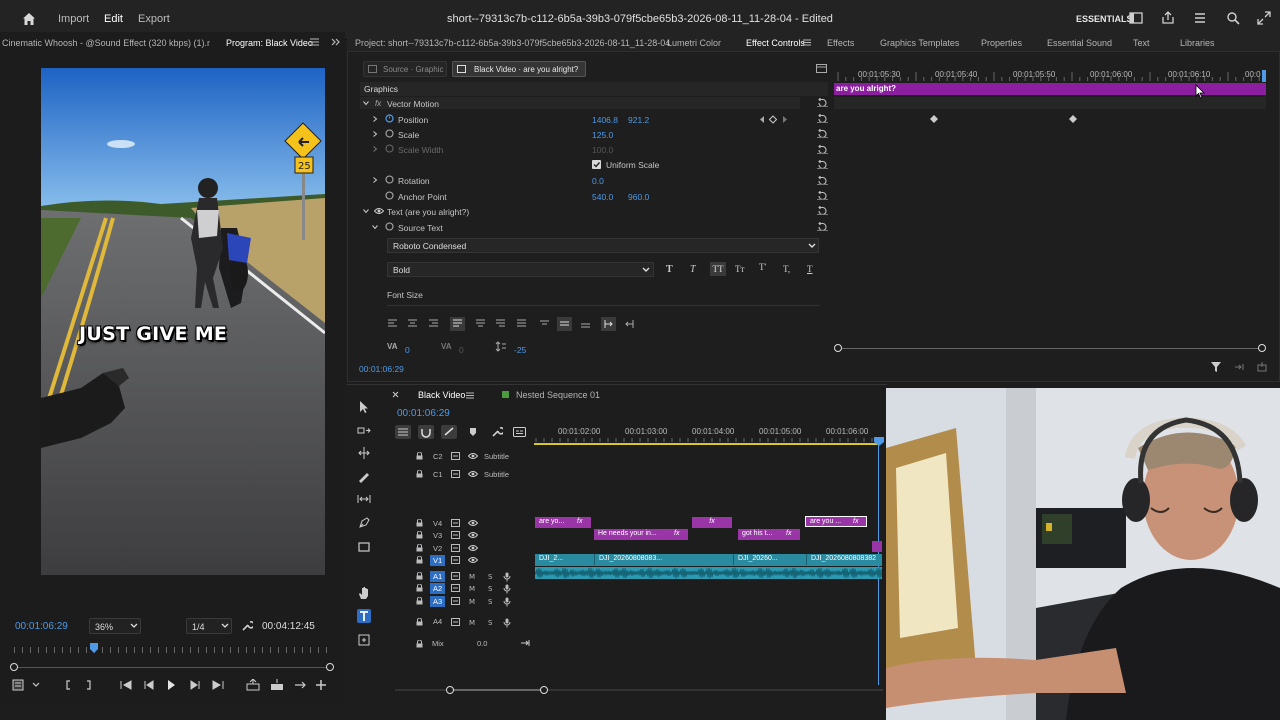 Image resolution: width=1280 pixels, height=720 pixels. I want to click on keyframe-nav-icon, so click(774, 119).